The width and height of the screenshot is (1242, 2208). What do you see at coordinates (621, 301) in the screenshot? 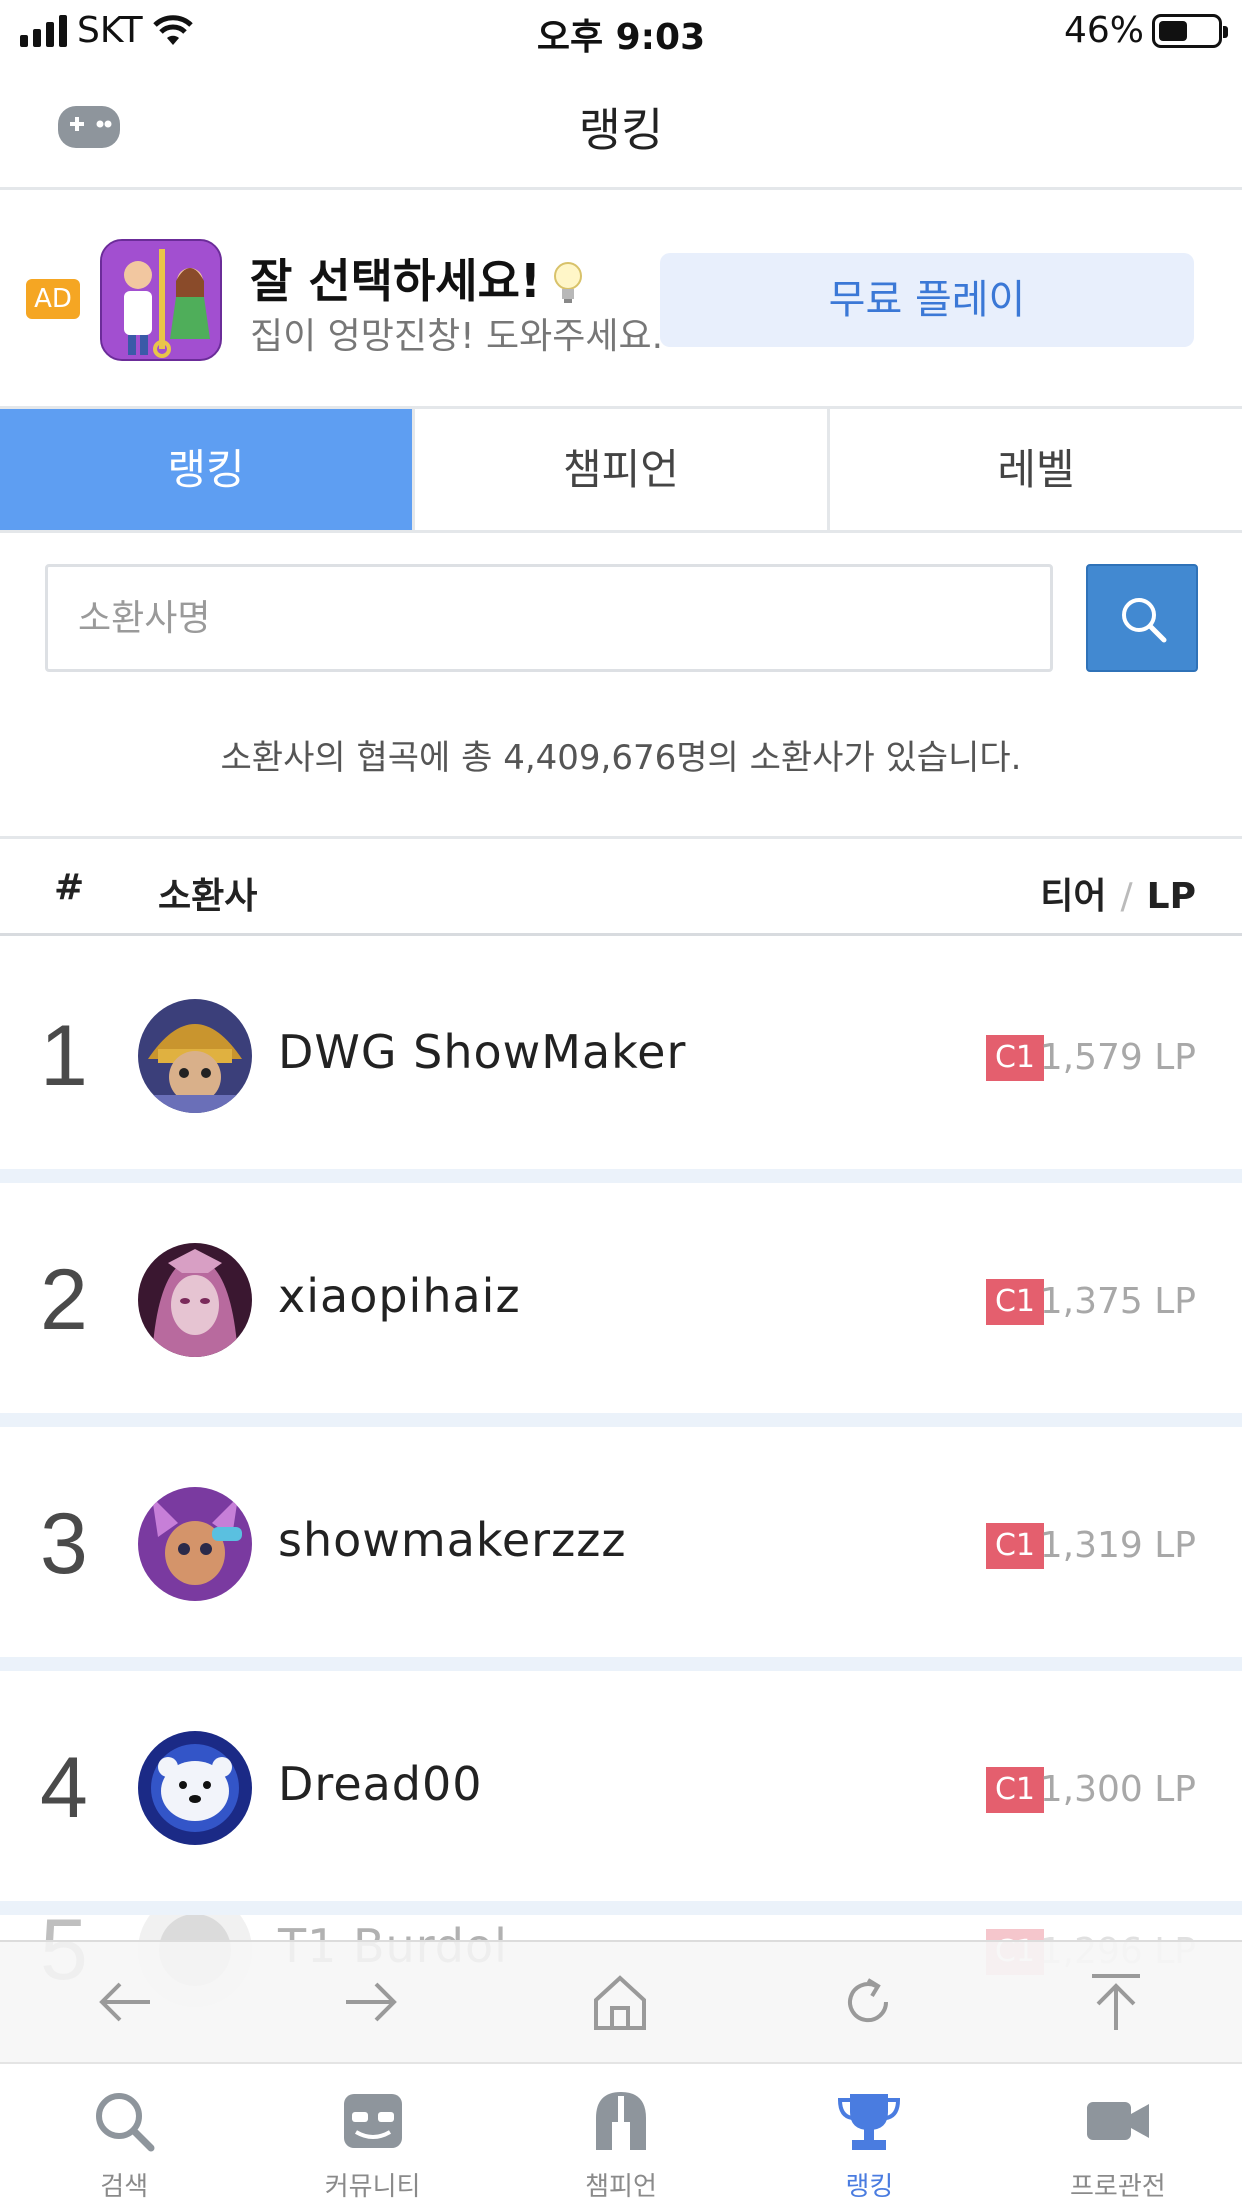
I see `ad-banner: AD 잘 선택하세요! 집이 엉망진창! 도와주세요. 무료 플레이` at bounding box center [621, 301].